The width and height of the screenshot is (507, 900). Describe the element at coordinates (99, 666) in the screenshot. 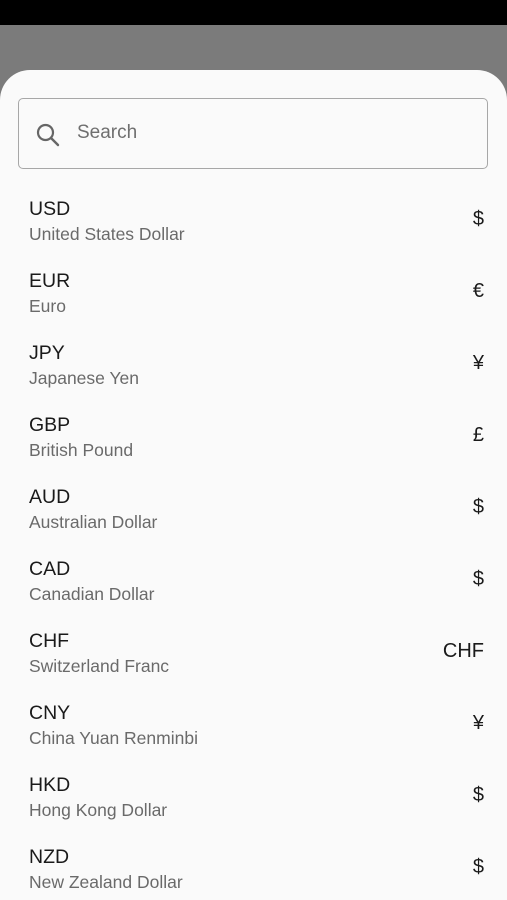

I see `currency-name: Switzerland Franc` at that location.